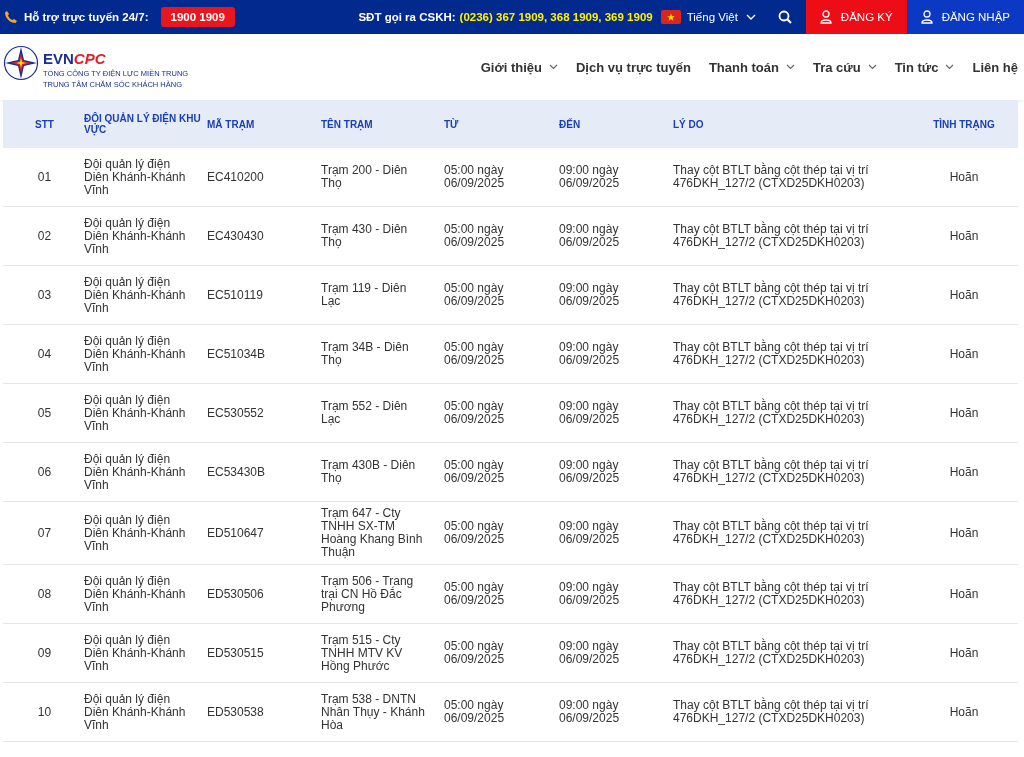  I want to click on chevron-down-icon, so click(750, 17).